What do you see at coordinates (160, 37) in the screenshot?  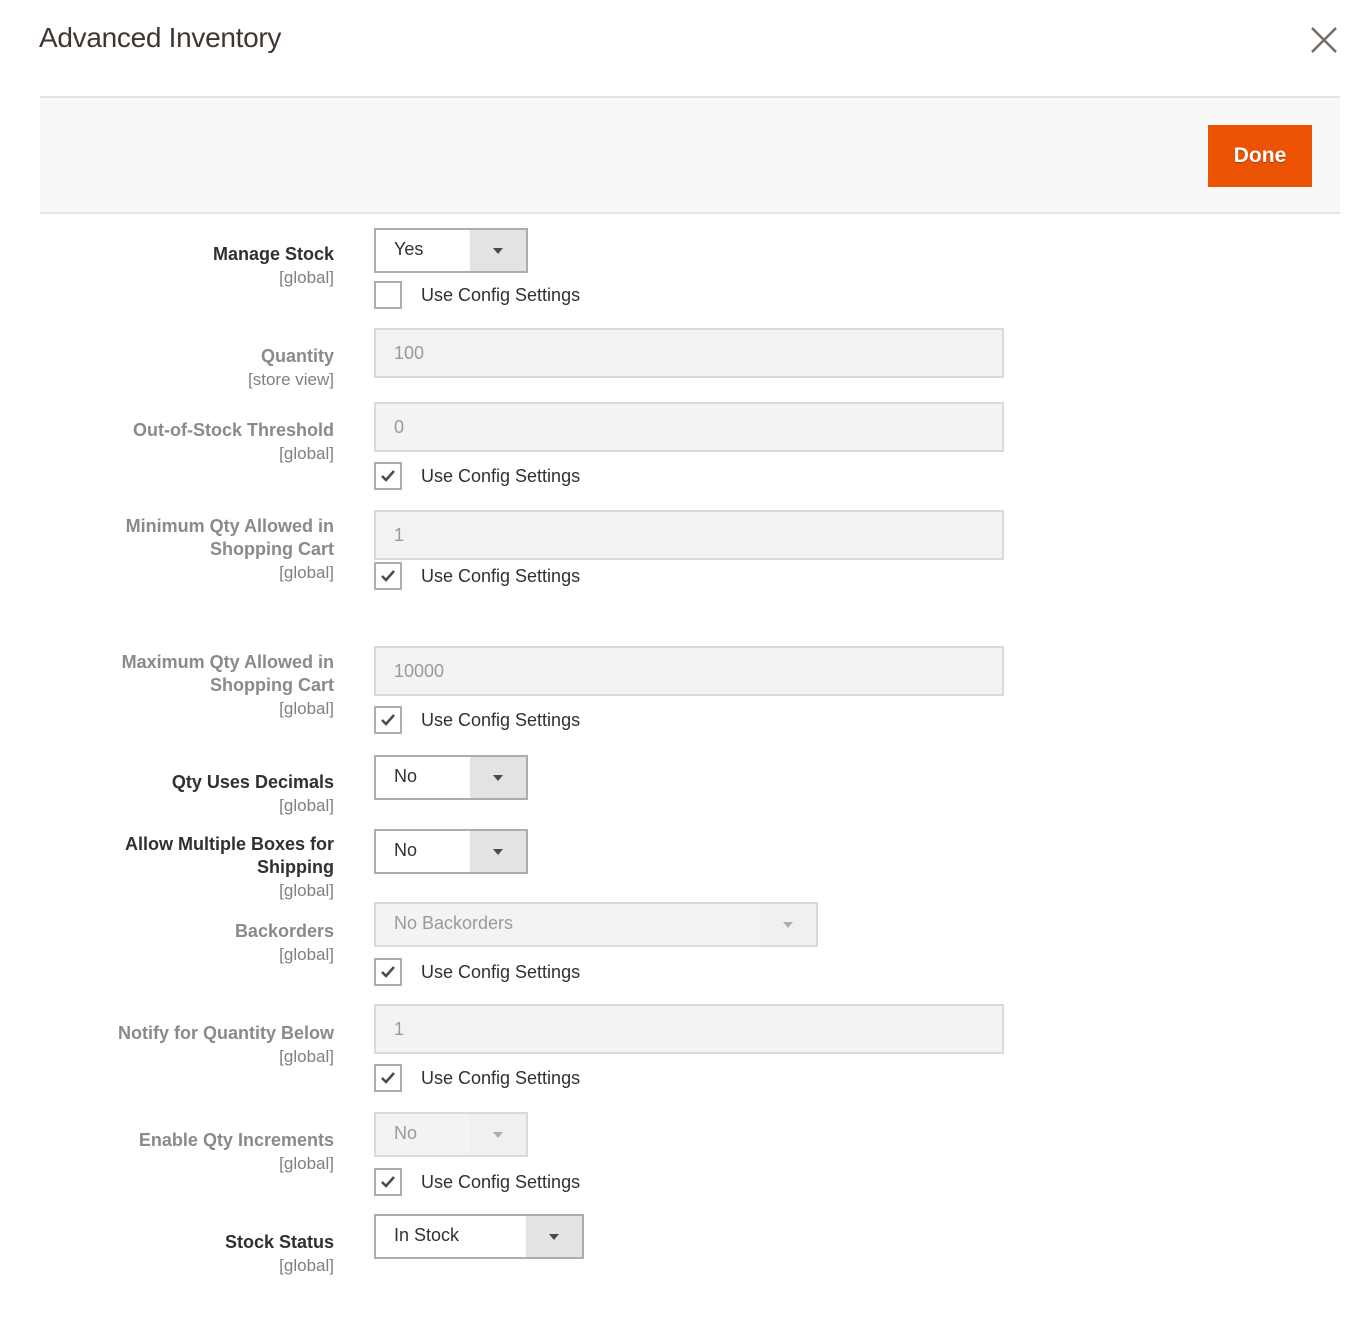 I see `modal-title: Advanced Inventory` at bounding box center [160, 37].